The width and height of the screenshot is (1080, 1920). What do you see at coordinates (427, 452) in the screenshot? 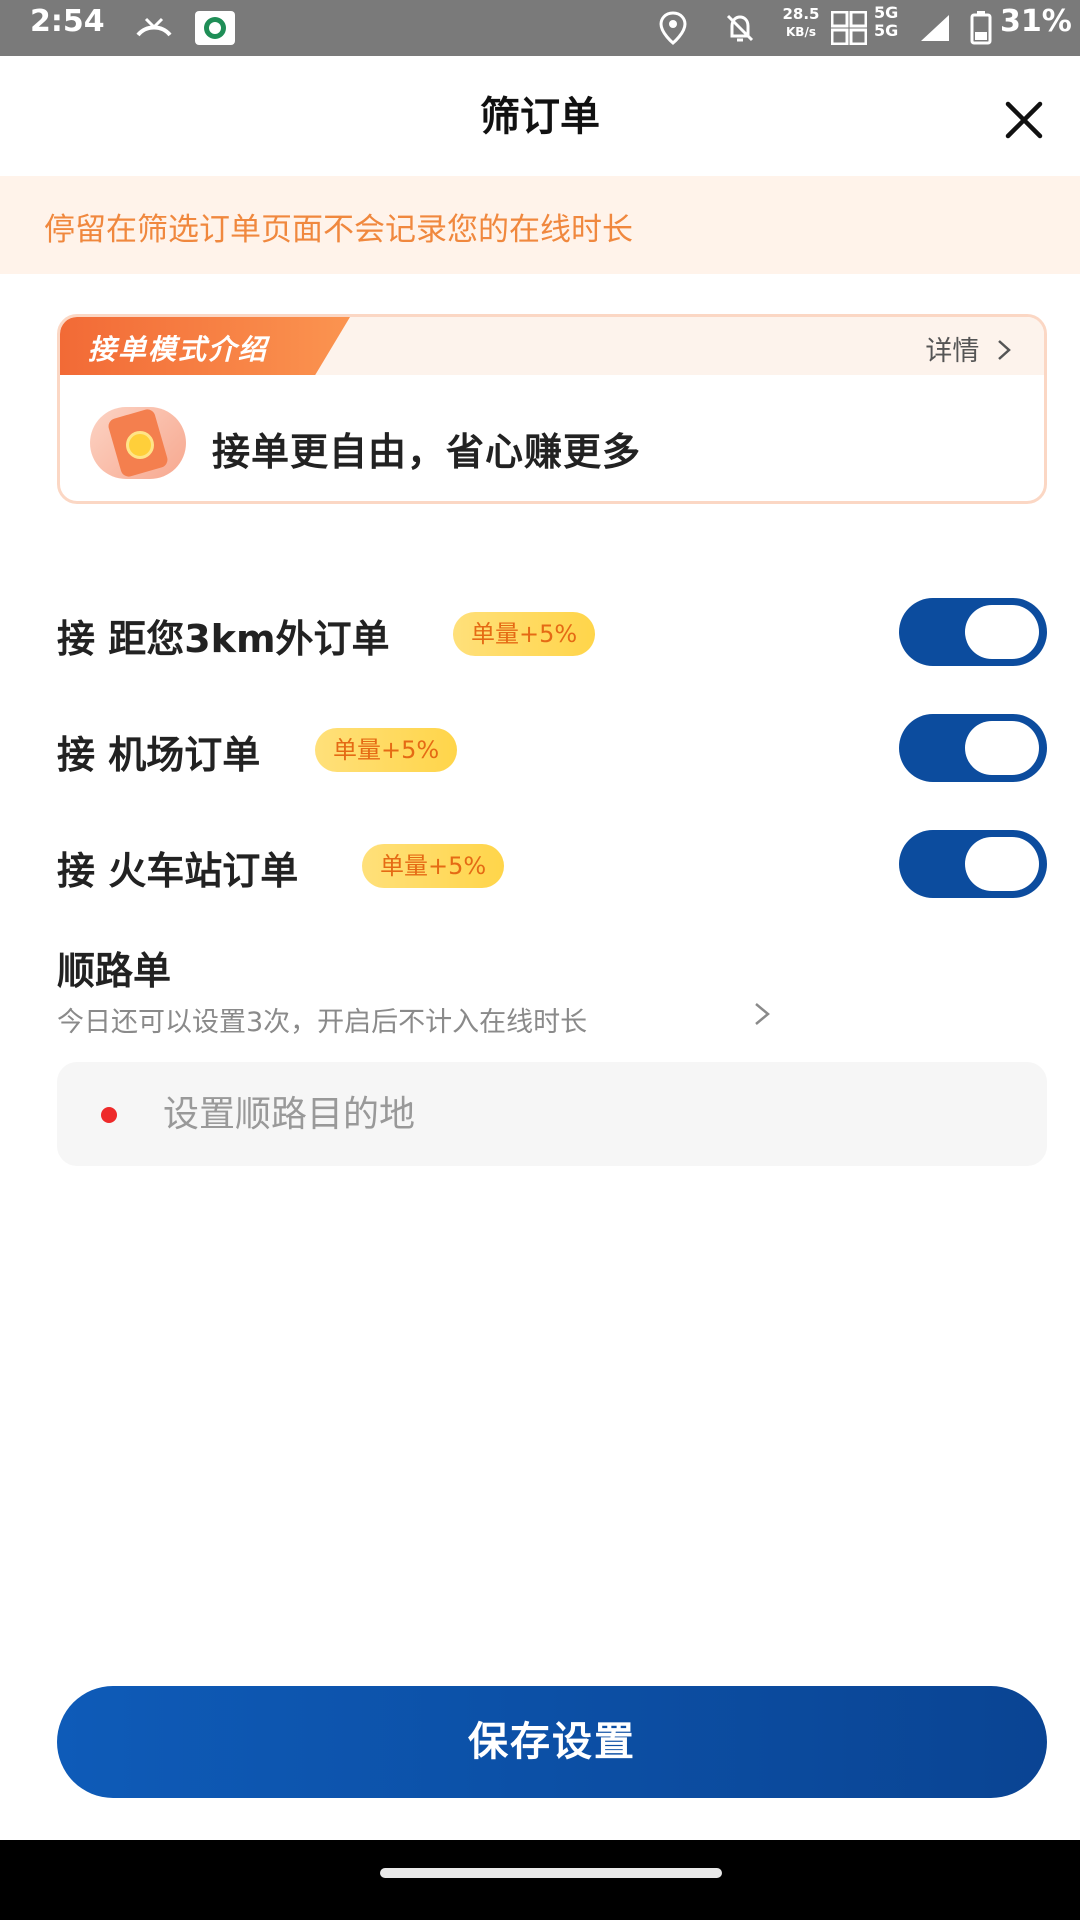
I see `intro-slogan: 接单更自由，省心赚更多` at bounding box center [427, 452].